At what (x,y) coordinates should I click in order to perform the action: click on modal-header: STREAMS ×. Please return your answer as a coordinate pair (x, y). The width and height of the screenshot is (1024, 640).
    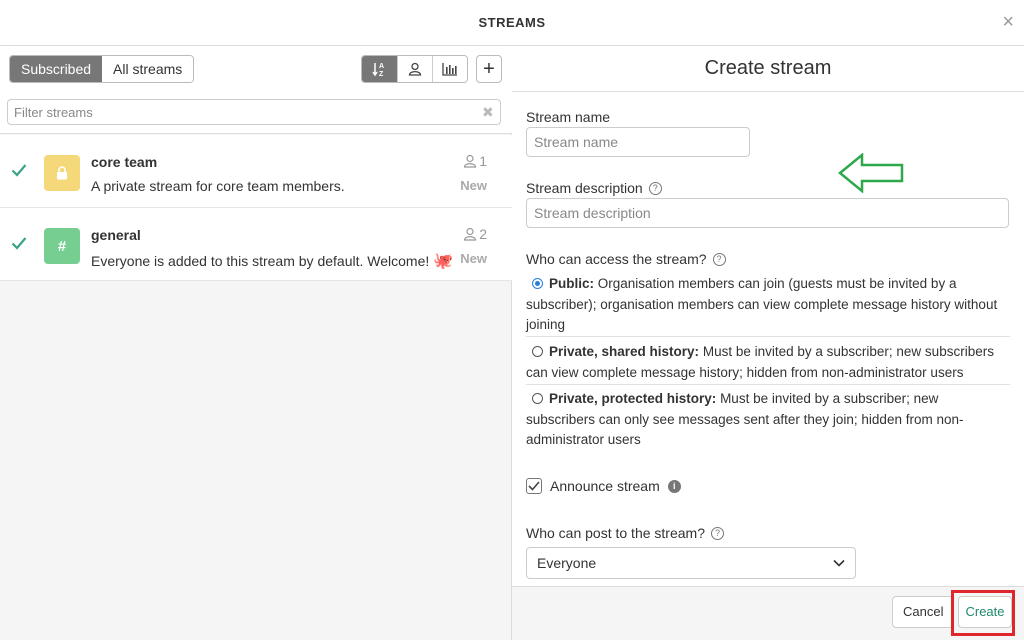
    Looking at the image, I should click on (512, 23).